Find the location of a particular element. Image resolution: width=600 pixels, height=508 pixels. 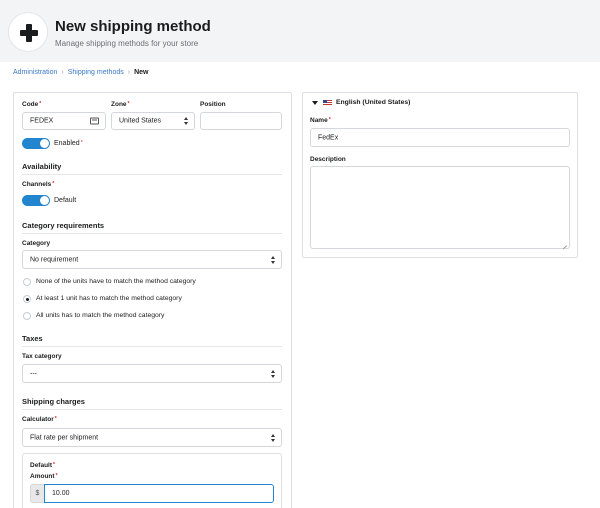

category-select: No requirement is located at coordinates (152, 259).